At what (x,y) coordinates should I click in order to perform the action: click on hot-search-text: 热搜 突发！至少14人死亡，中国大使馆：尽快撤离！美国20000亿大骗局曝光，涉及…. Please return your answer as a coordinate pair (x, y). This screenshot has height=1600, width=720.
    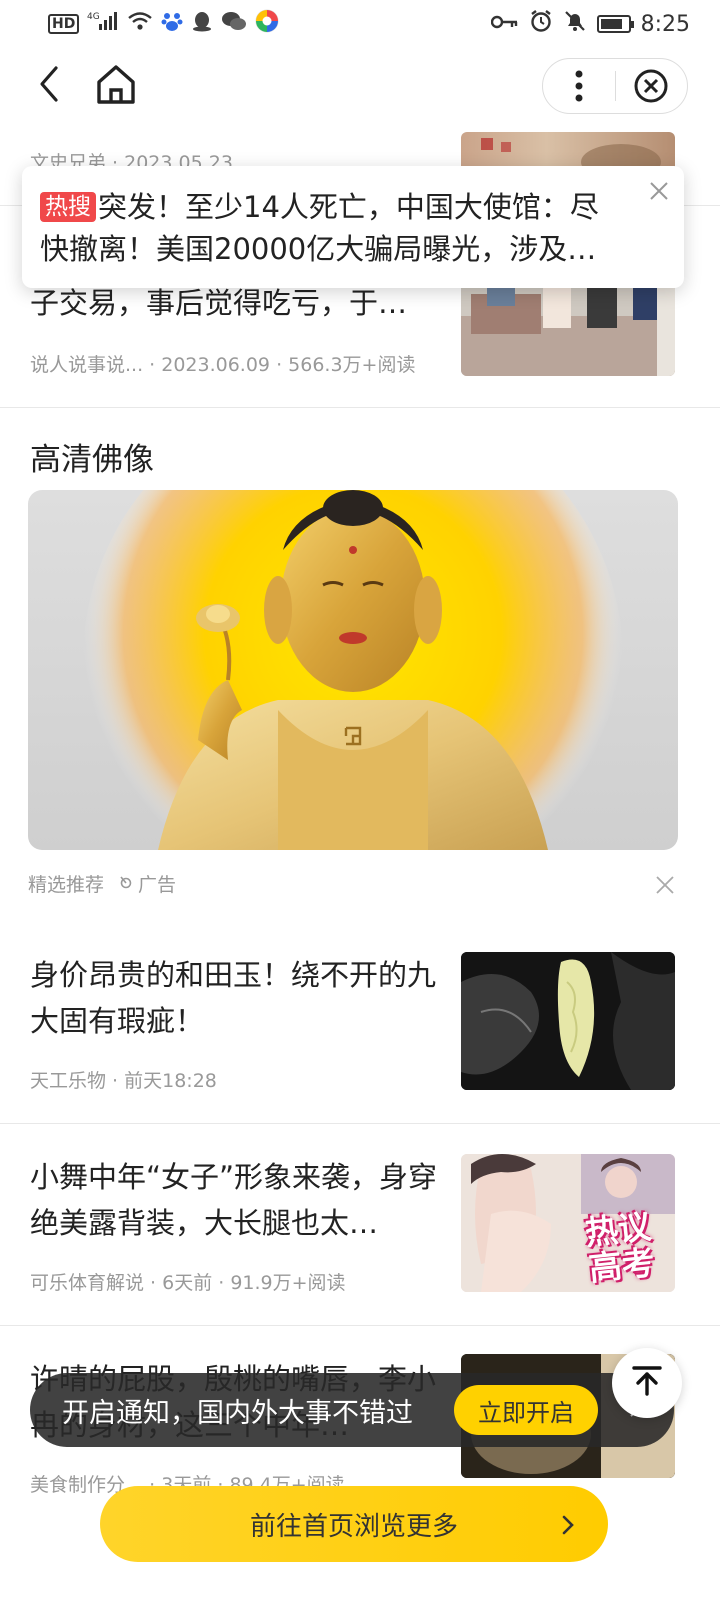
    Looking at the image, I should click on (332, 228).